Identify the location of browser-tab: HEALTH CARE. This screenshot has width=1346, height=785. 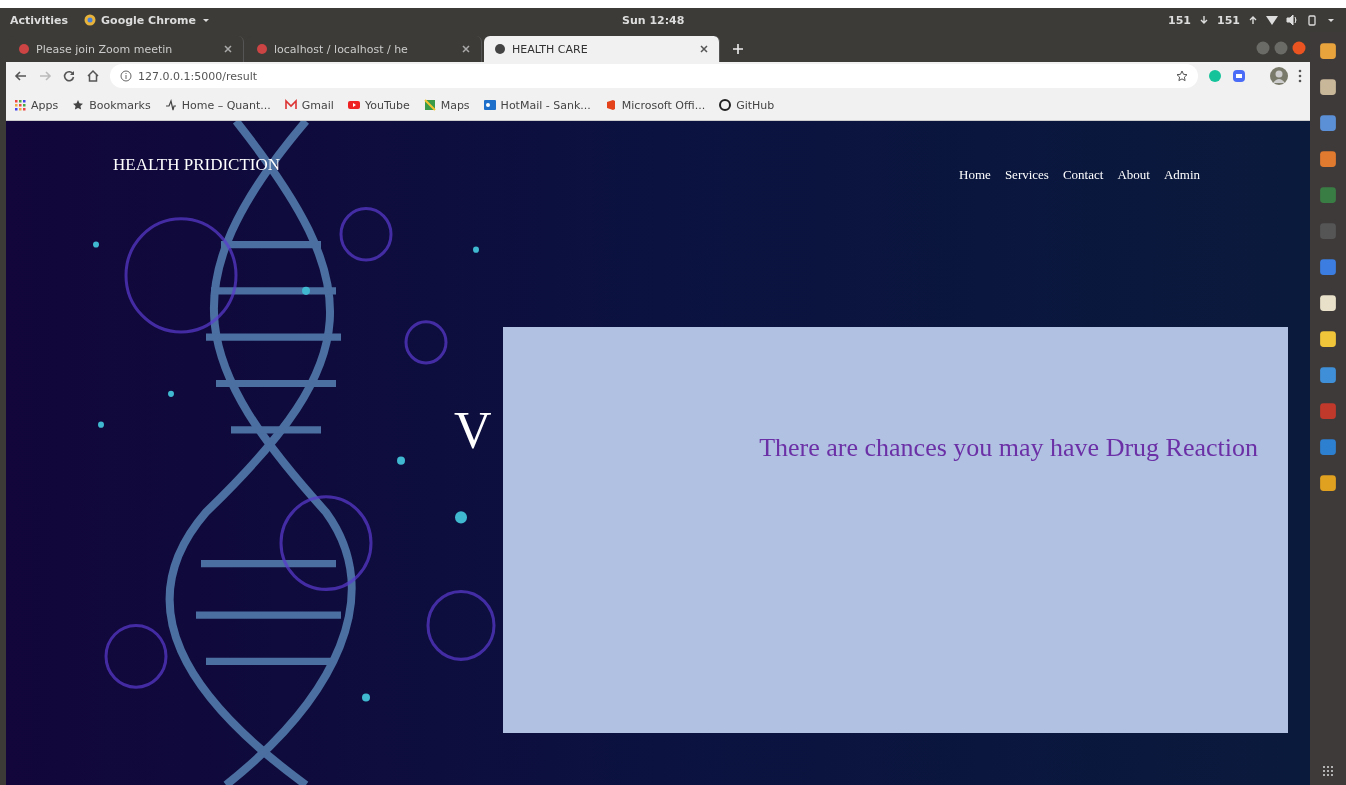
(602, 49).